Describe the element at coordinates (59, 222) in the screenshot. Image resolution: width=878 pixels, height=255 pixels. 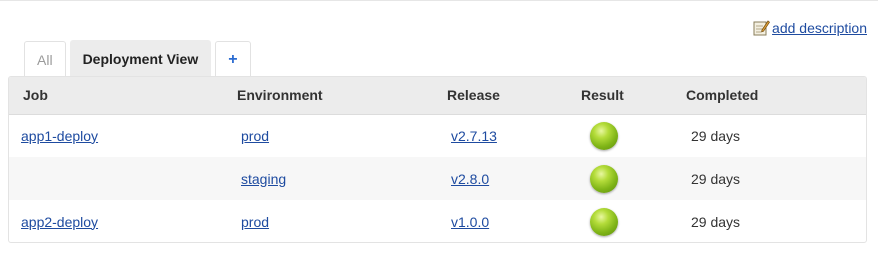
I see `job-link: app2-deploy` at that location.